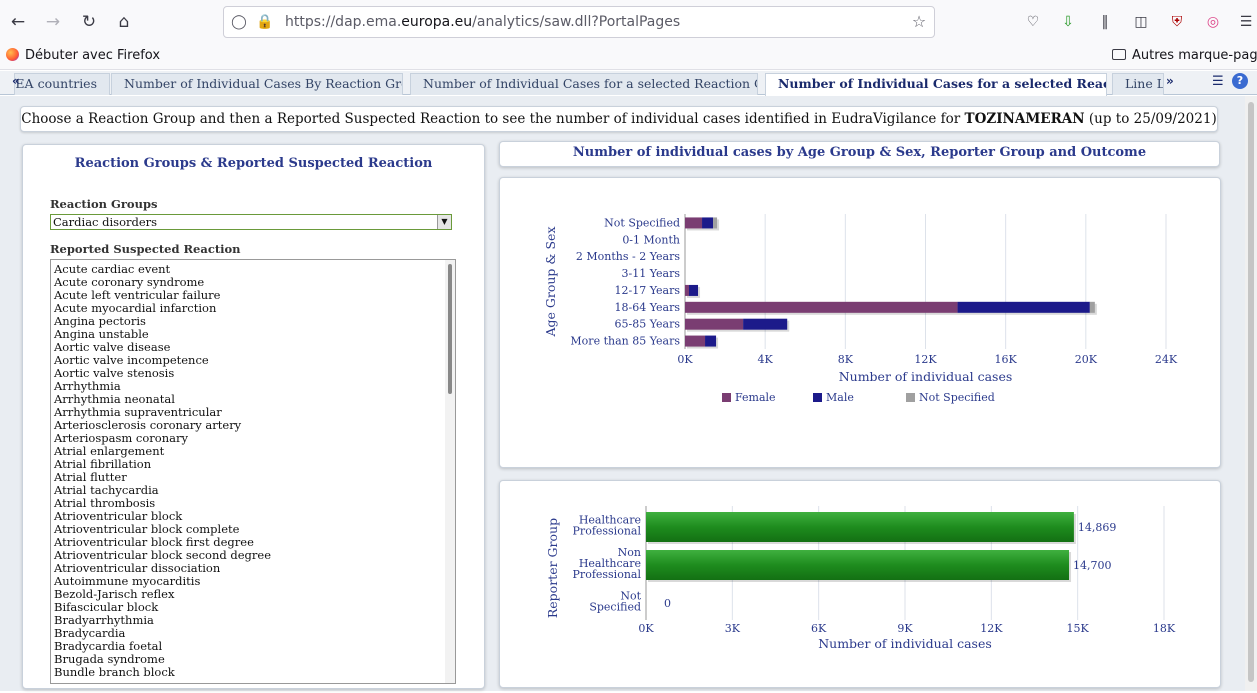 The height and width of the screenshot is (693, 1257). What do you see at coordinates (1166, 359) in the screenshot?
I see `x-tick-label: 24K` at bounding box center [1166, 359].